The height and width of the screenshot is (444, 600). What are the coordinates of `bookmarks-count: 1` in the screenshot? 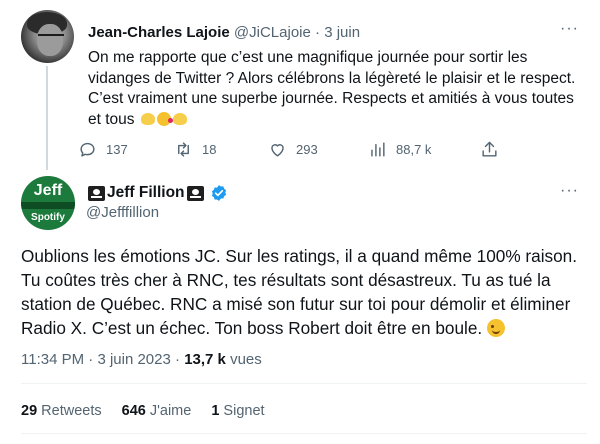 It's located at (215, 411).